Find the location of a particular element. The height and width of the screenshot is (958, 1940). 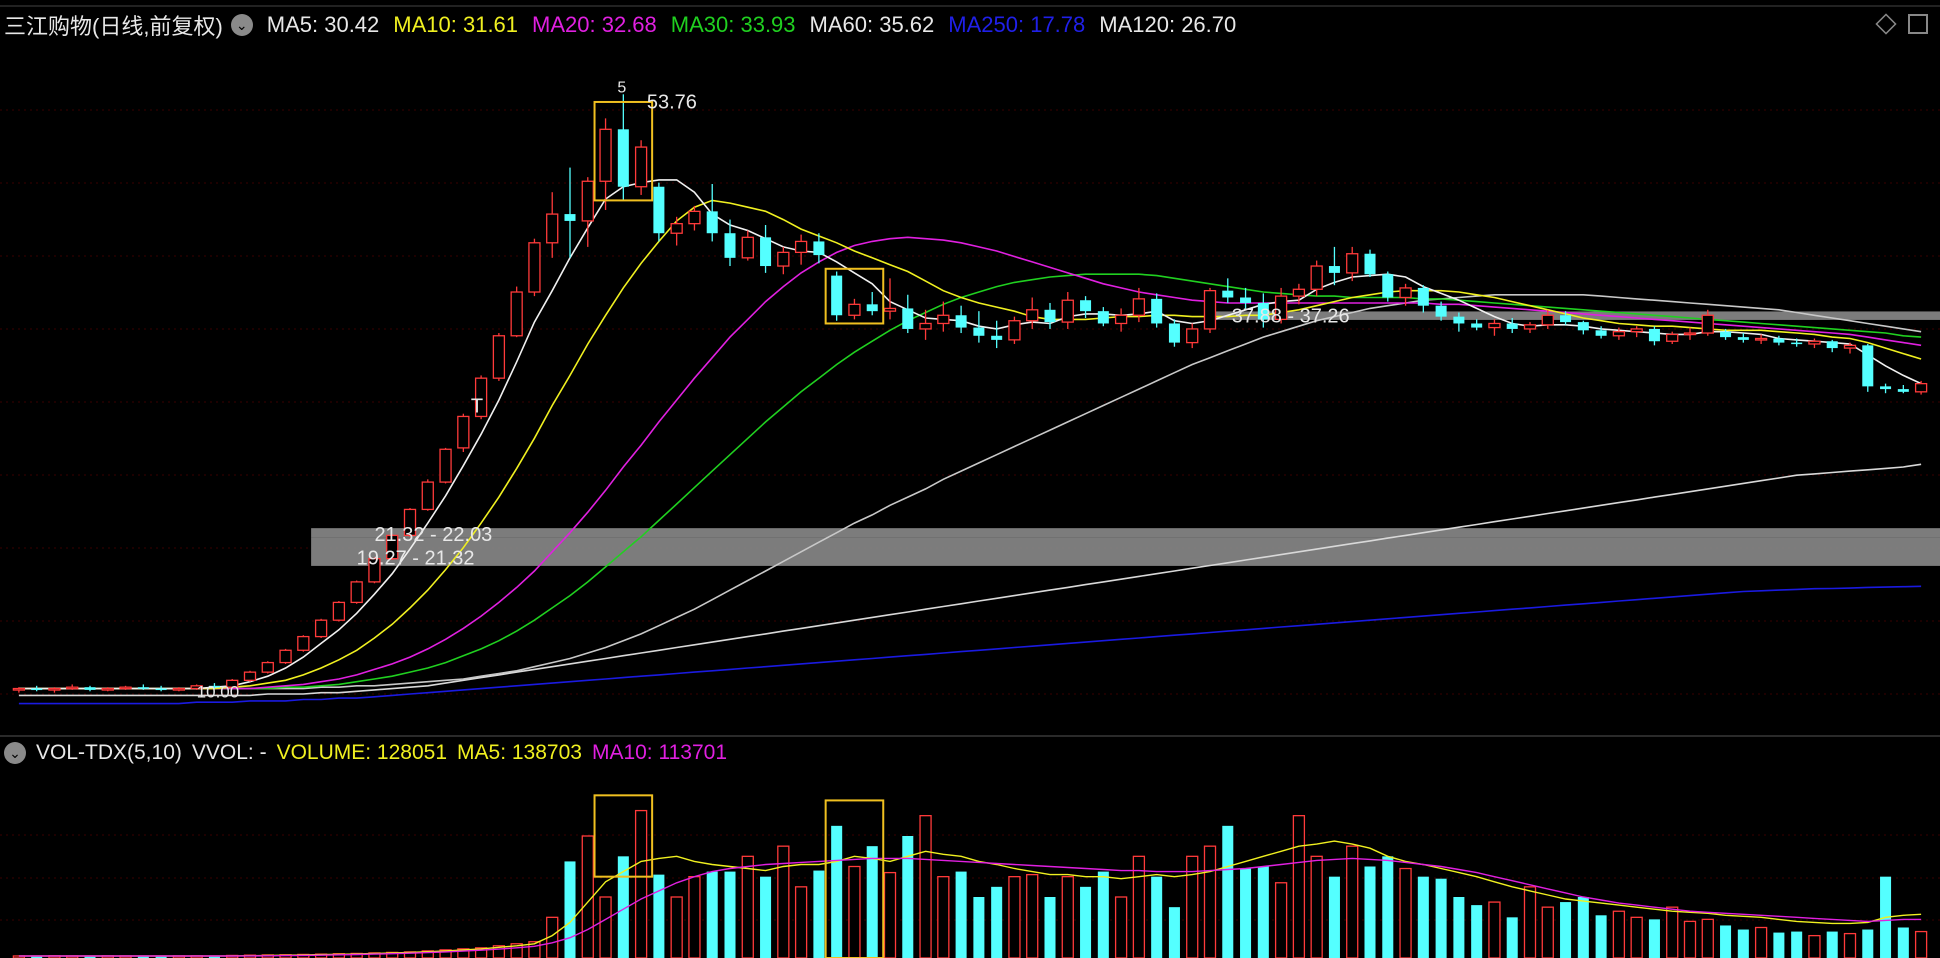

peak-mark: 5 is located at coordinates (621, 87).